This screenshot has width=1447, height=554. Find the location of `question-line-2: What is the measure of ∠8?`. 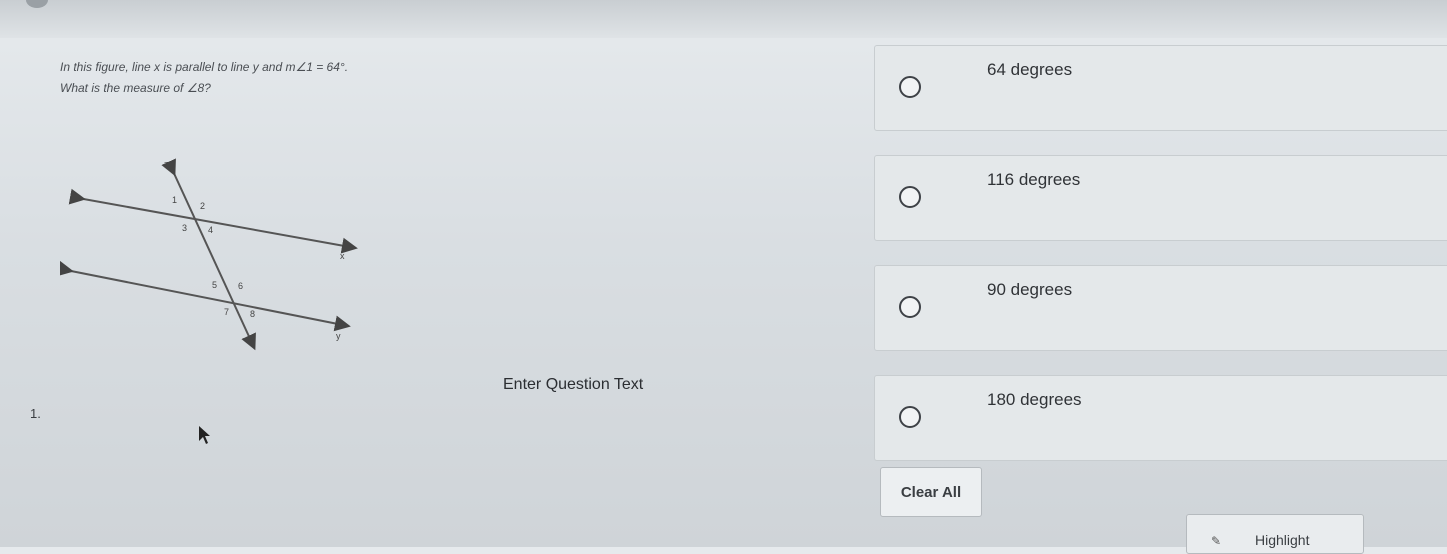

question-line-2: What is the measure of ∠8? is located at coordinates (135, 88).